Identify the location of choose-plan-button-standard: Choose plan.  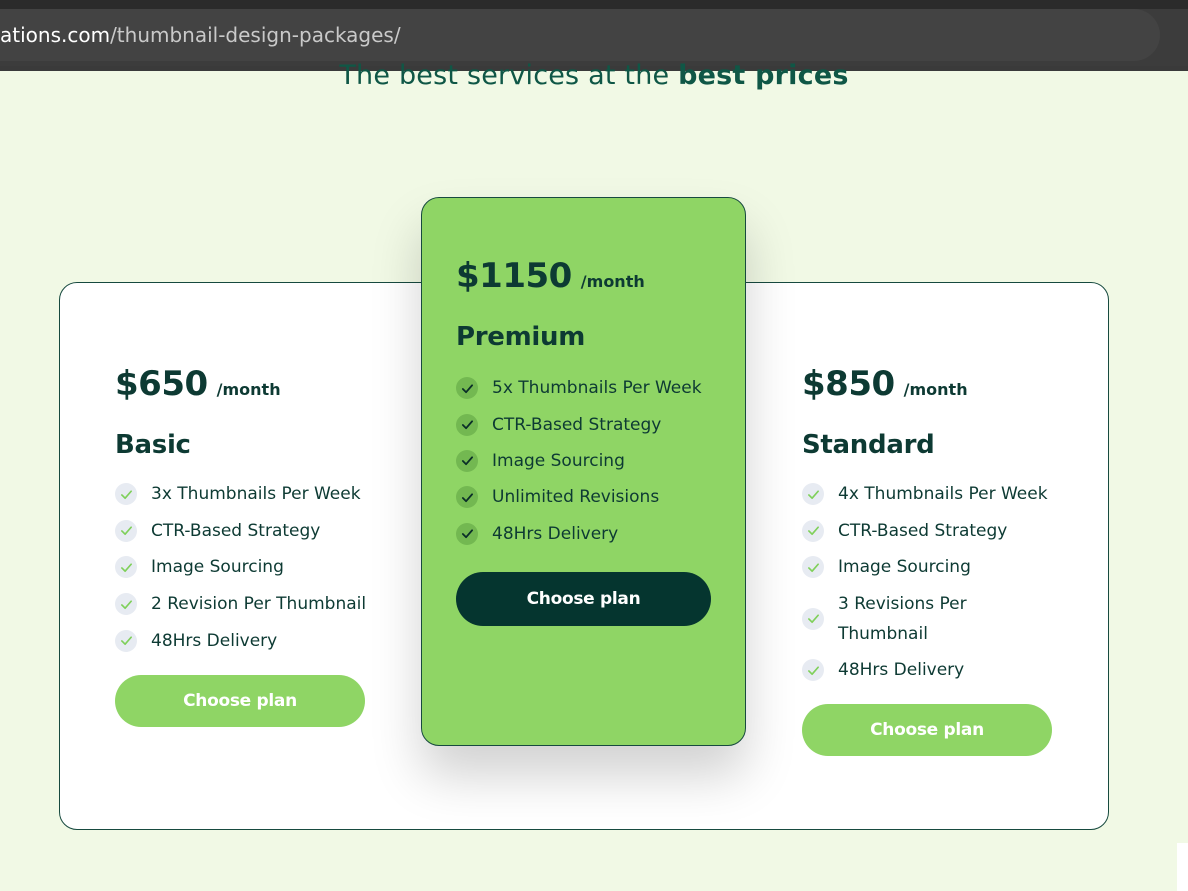
(927, 730).